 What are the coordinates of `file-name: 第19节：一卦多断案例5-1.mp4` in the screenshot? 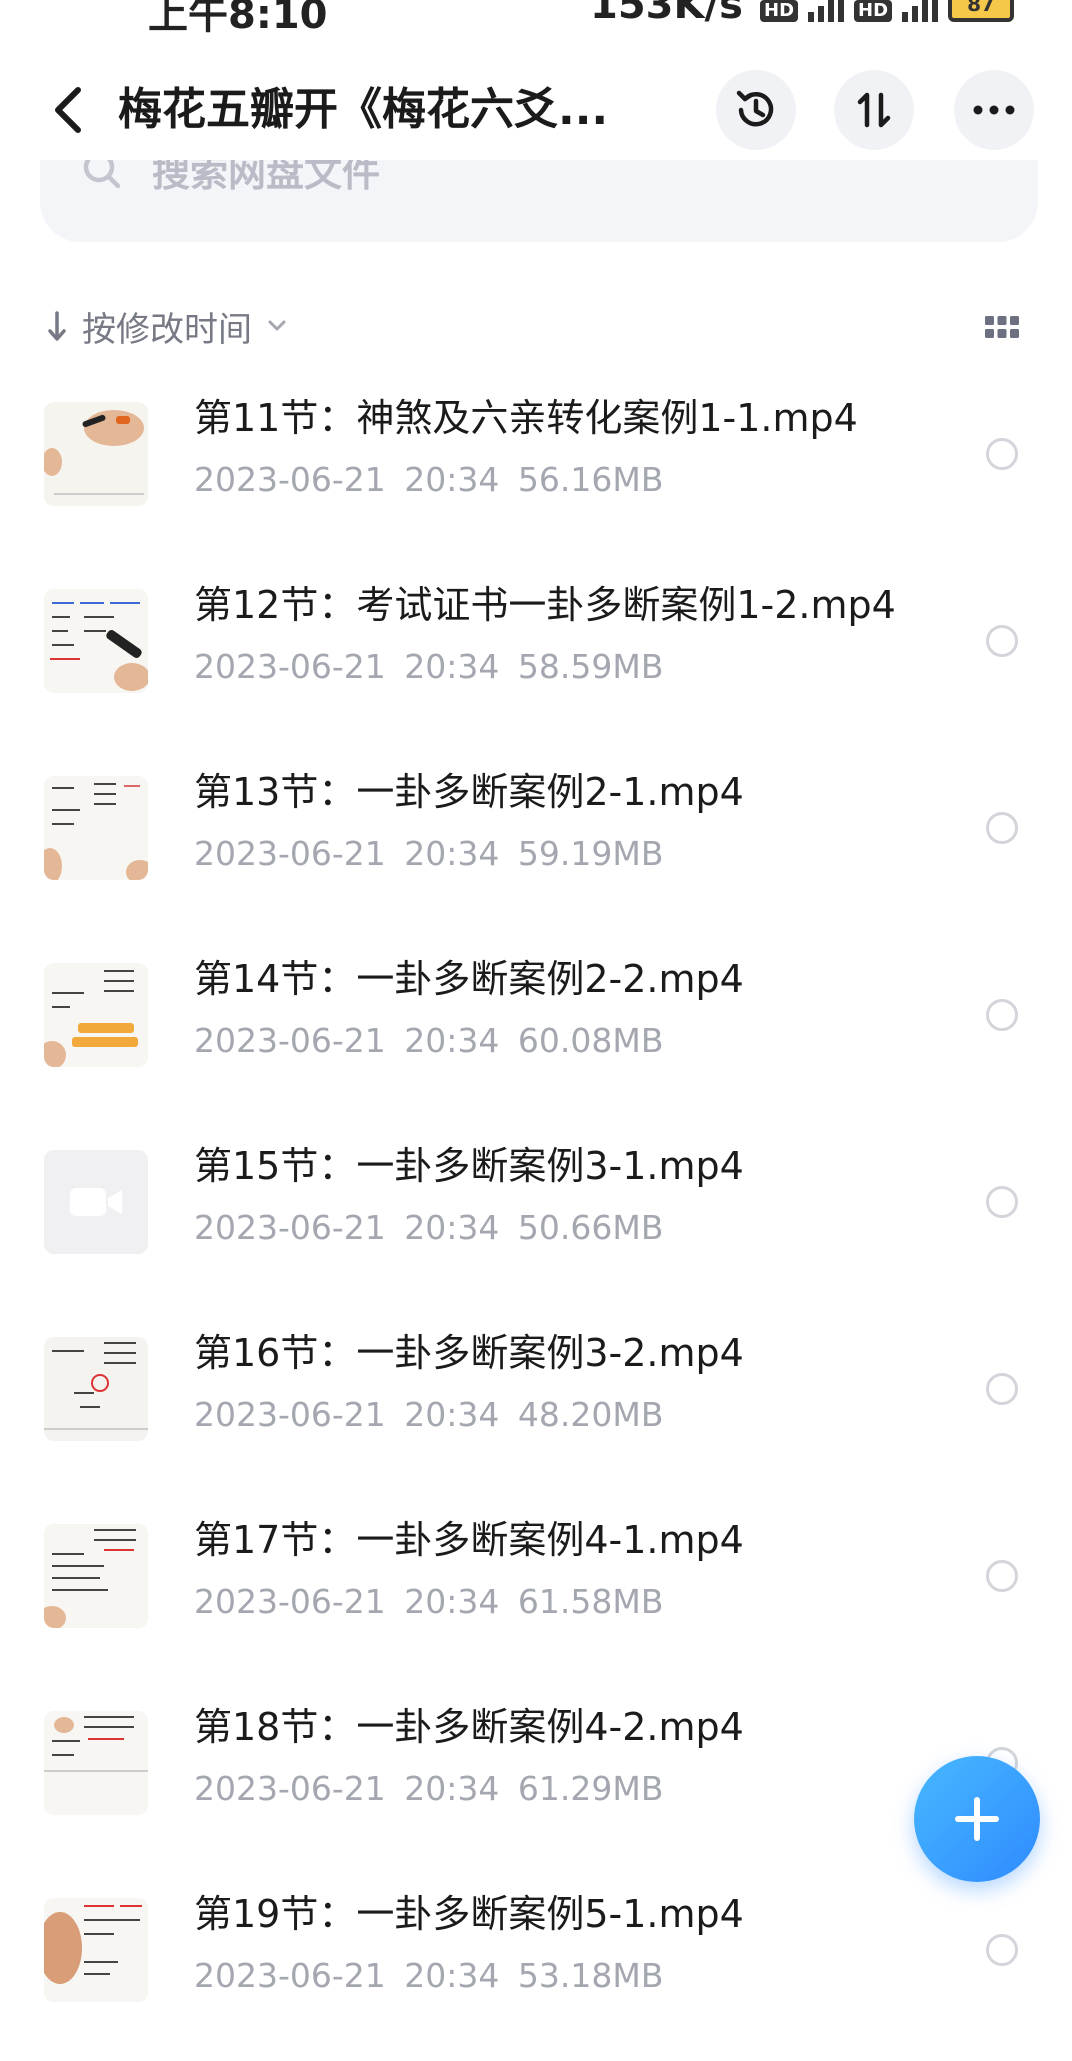 It's located at (469, 1914).